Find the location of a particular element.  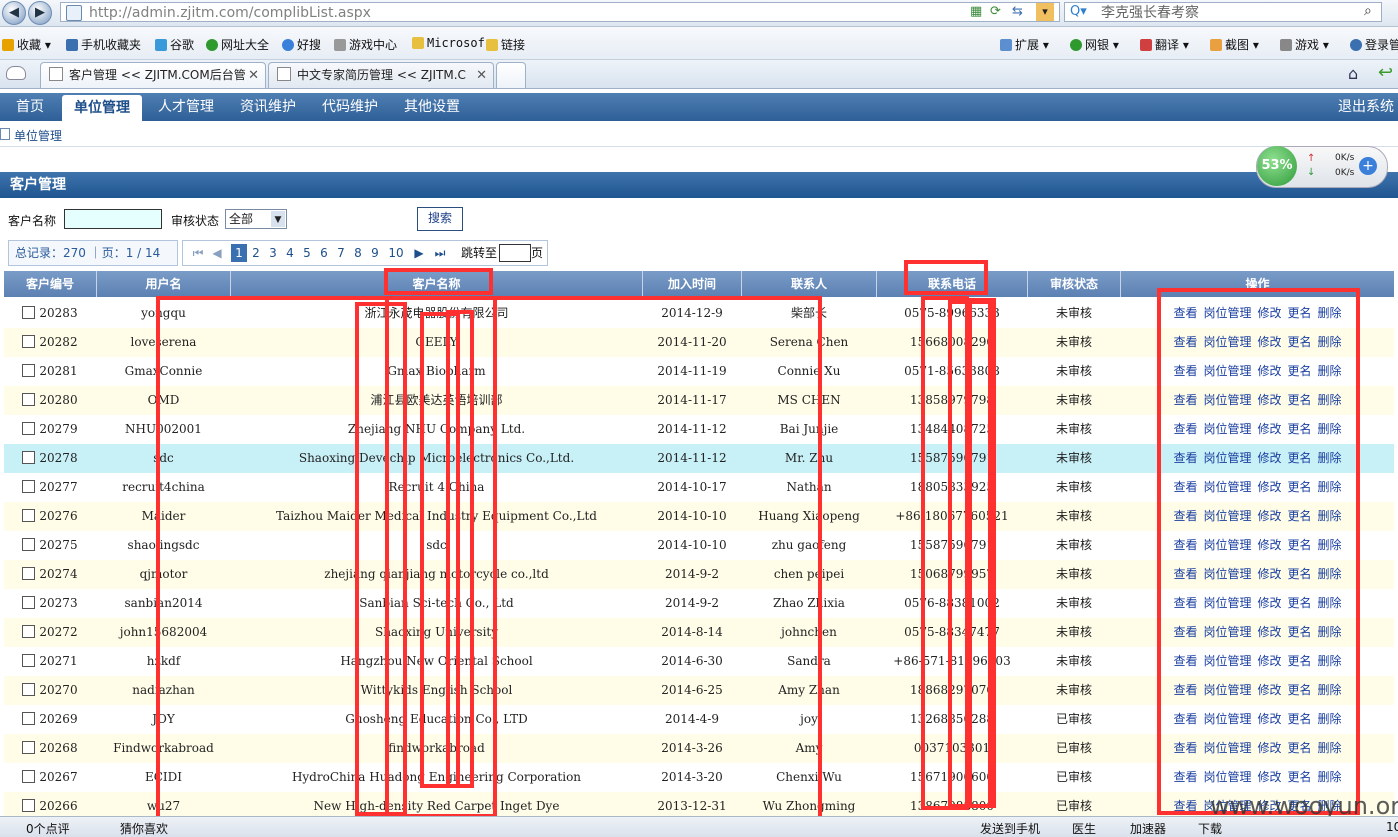

col-header-id: 客户编号 is located at coordinates (50, 284).